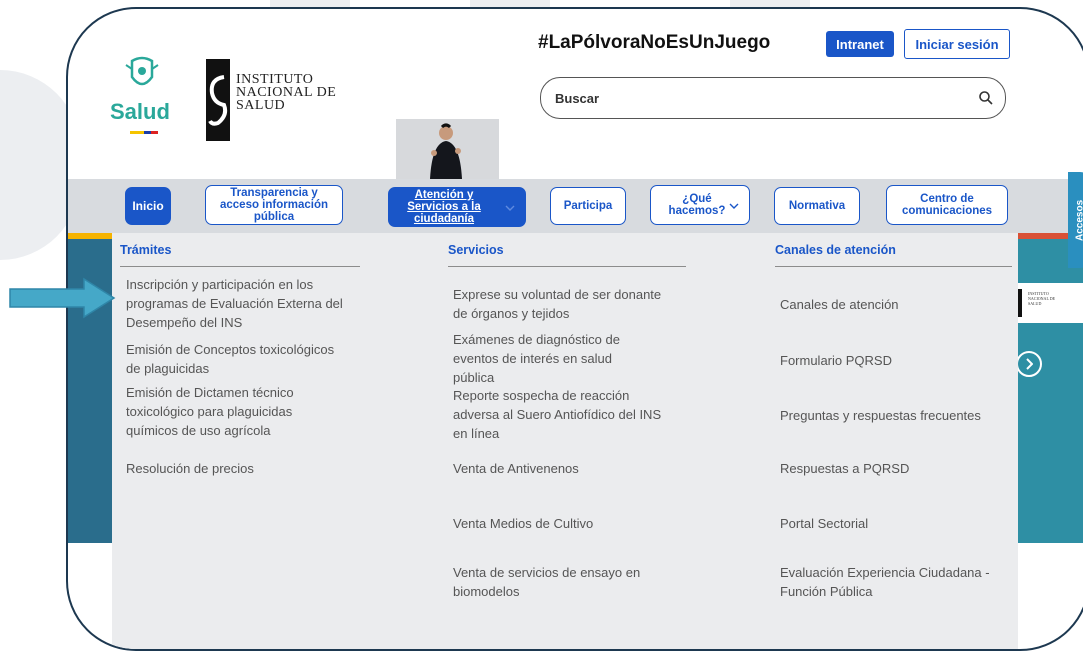 The image size is (1083, 651). Describe the element at coordinates (577, 98) in the screenshot. I see `search-placeholder: Buscar` at that location.